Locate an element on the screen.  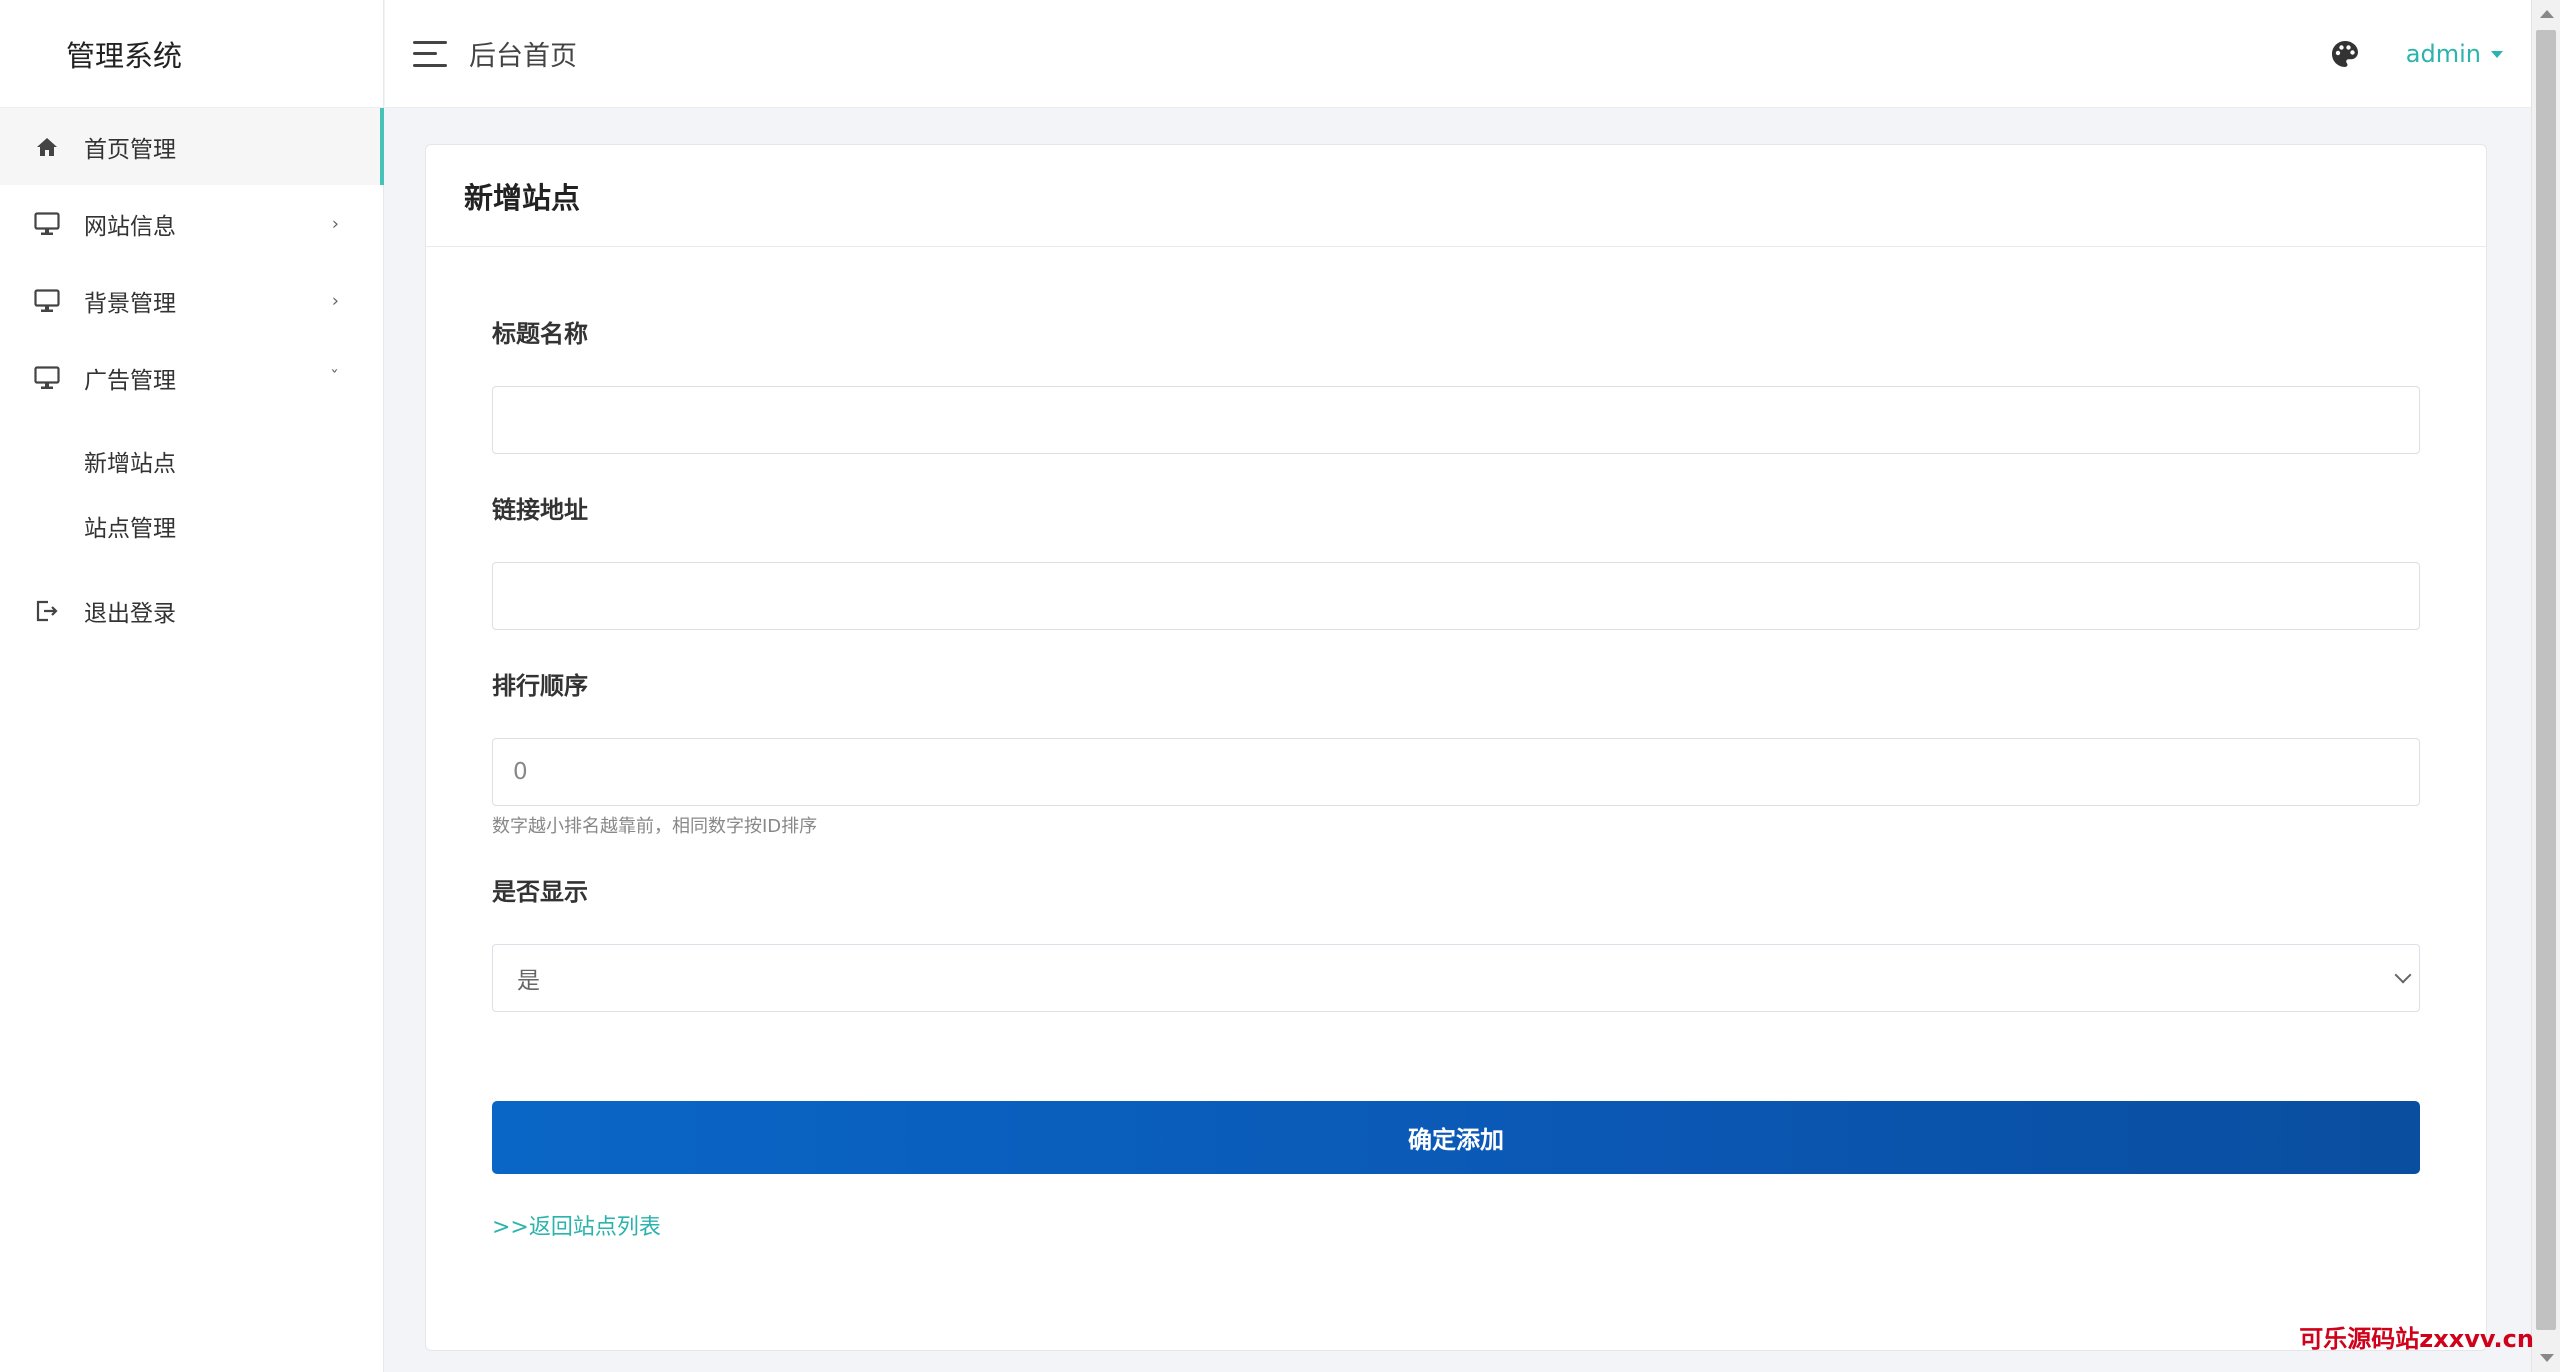
home-icon is located at coordinates (47, 147).